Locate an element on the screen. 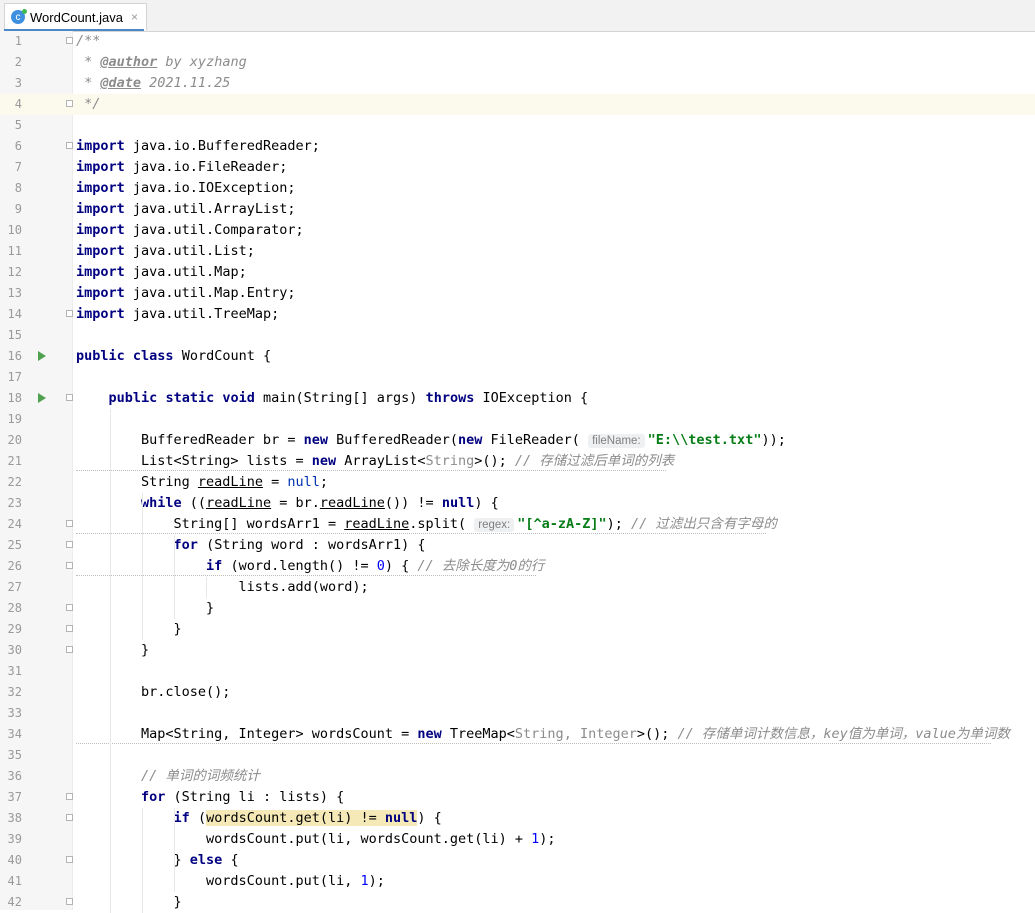 This screenshot has height=913, width=1035. code-line: 29 } is located at coordinates (517, 629).